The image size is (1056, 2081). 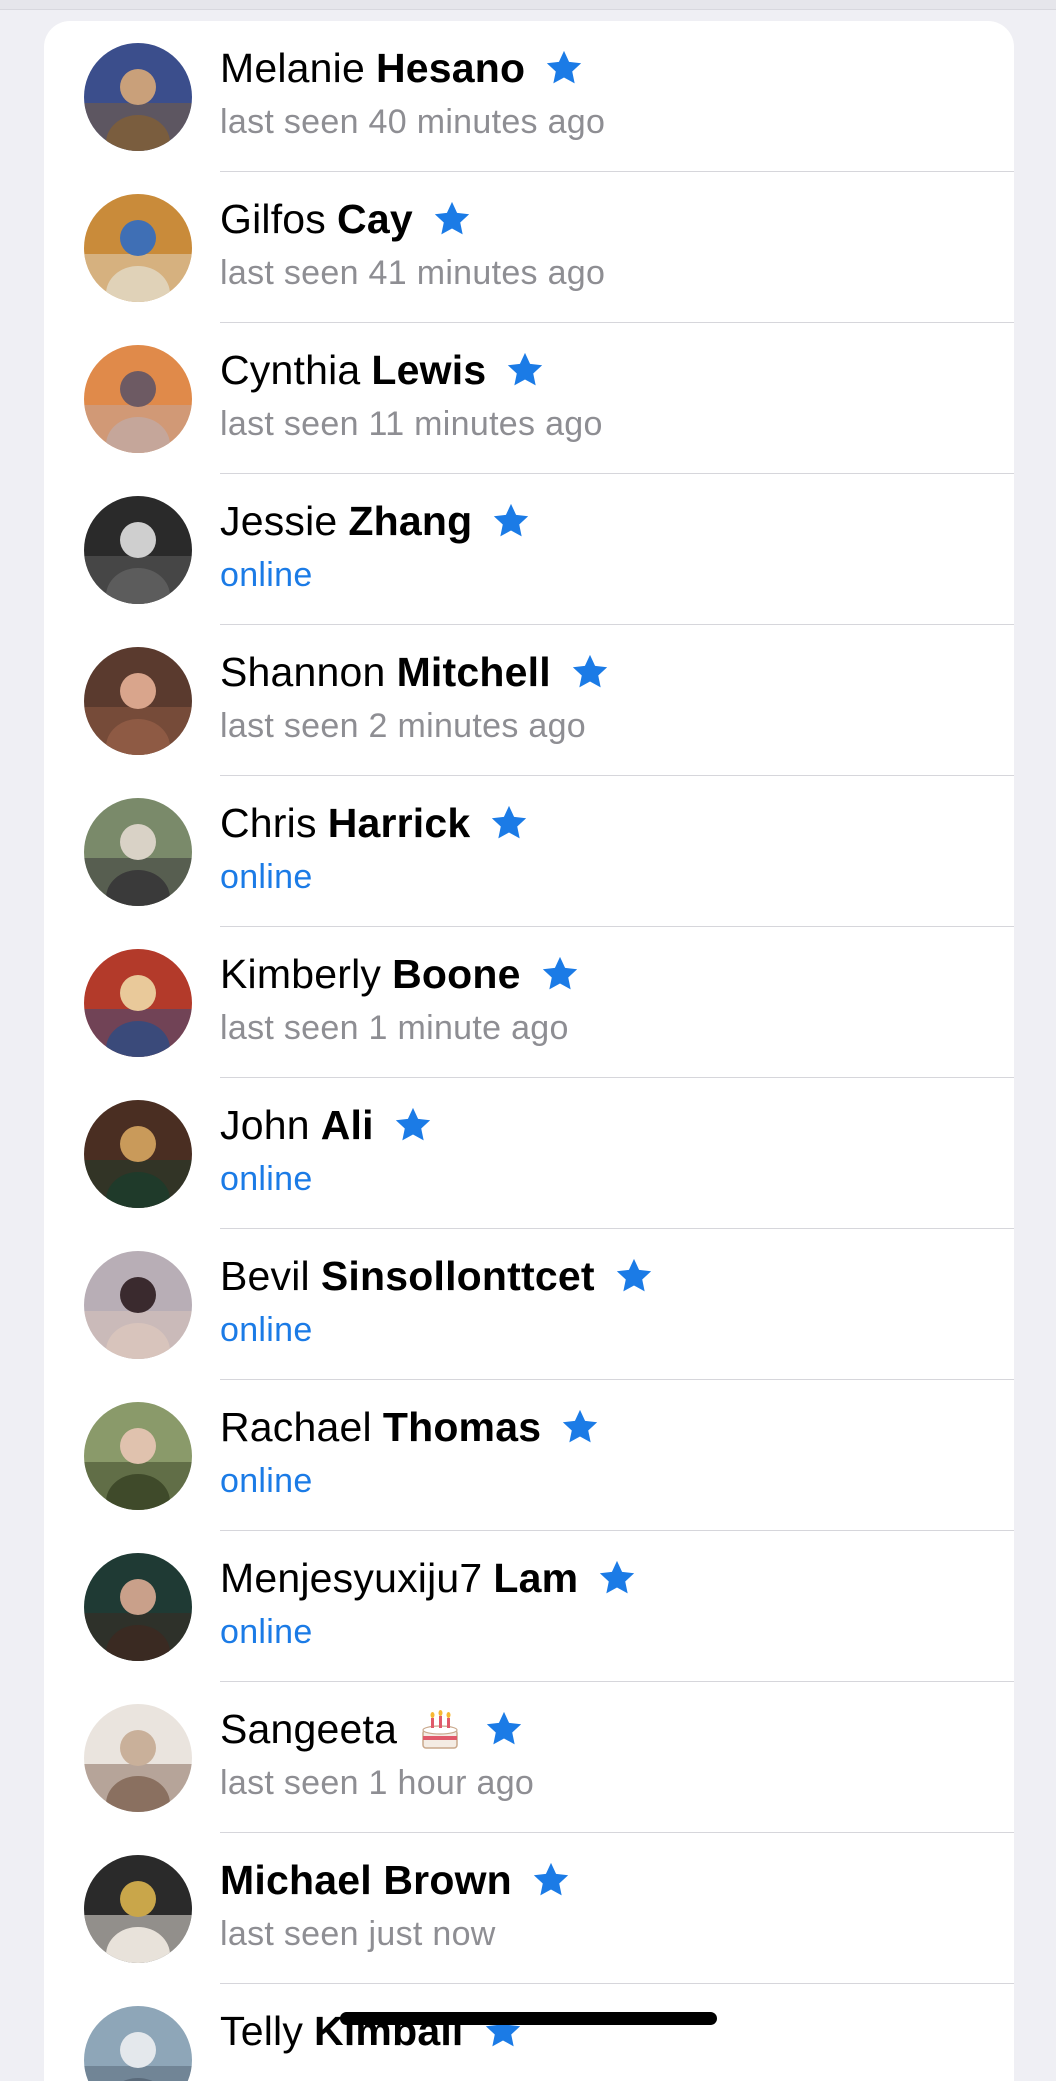 I want to click on first-name: John, so click(x=265, y=1124).